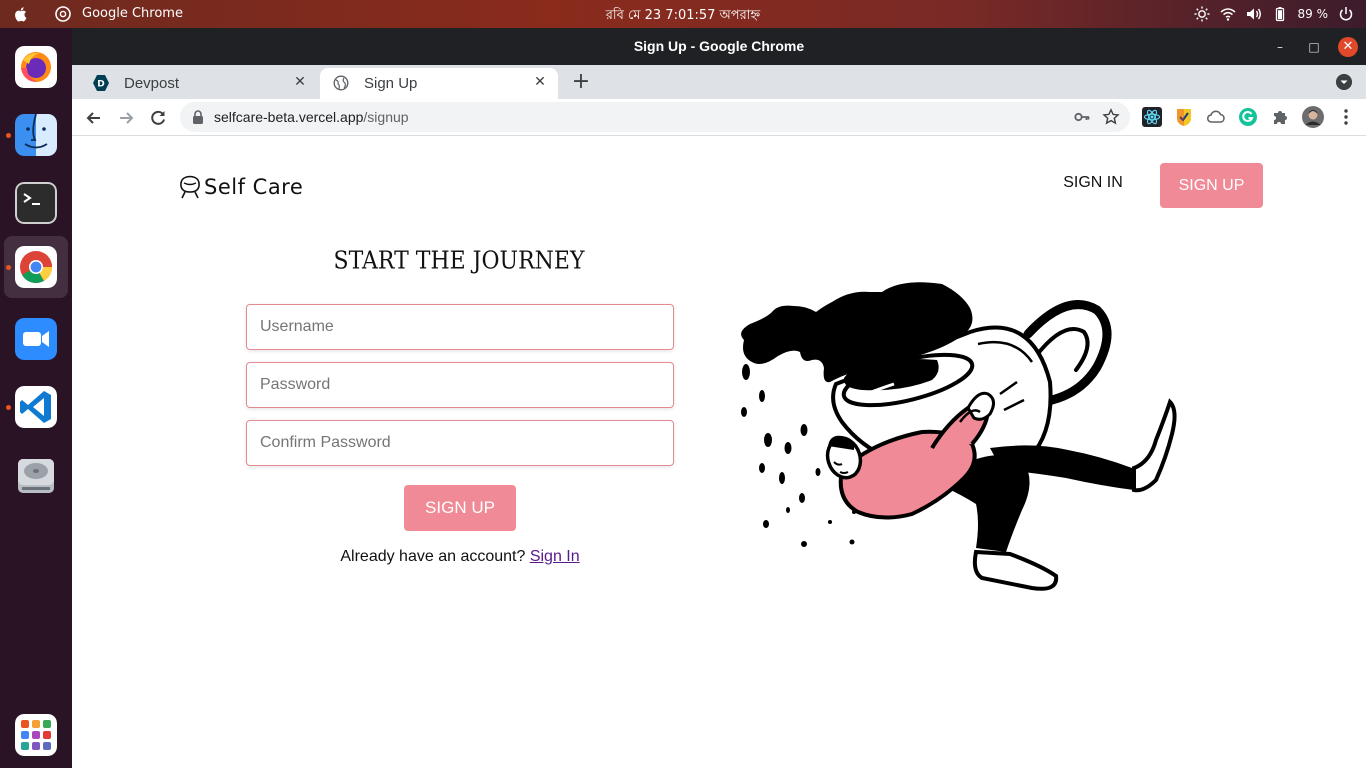  What do you see at coordinates (1201, 14) in the screenshot?
I see `brightness-icon` at bounding box center [1201, 14].